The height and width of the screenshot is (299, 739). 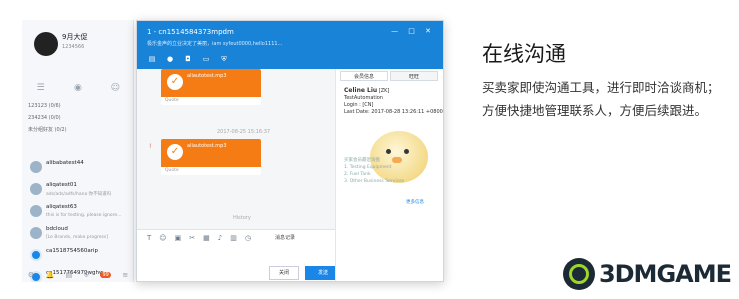 What do you see at coordinates (77, 169) in the screenshot?
I see `contact-item: alibabatest44` at bounding box center [77, 169].